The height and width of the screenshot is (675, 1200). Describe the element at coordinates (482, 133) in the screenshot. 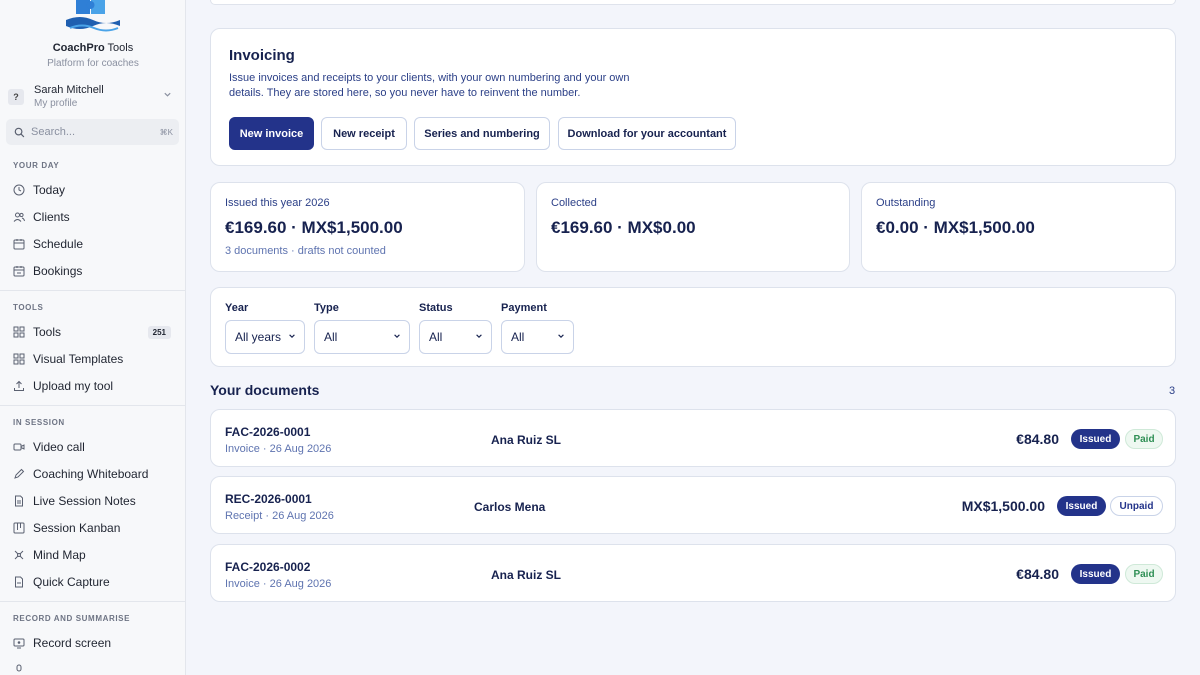

I see `series-numbering-button: Series and numbering` at that location.